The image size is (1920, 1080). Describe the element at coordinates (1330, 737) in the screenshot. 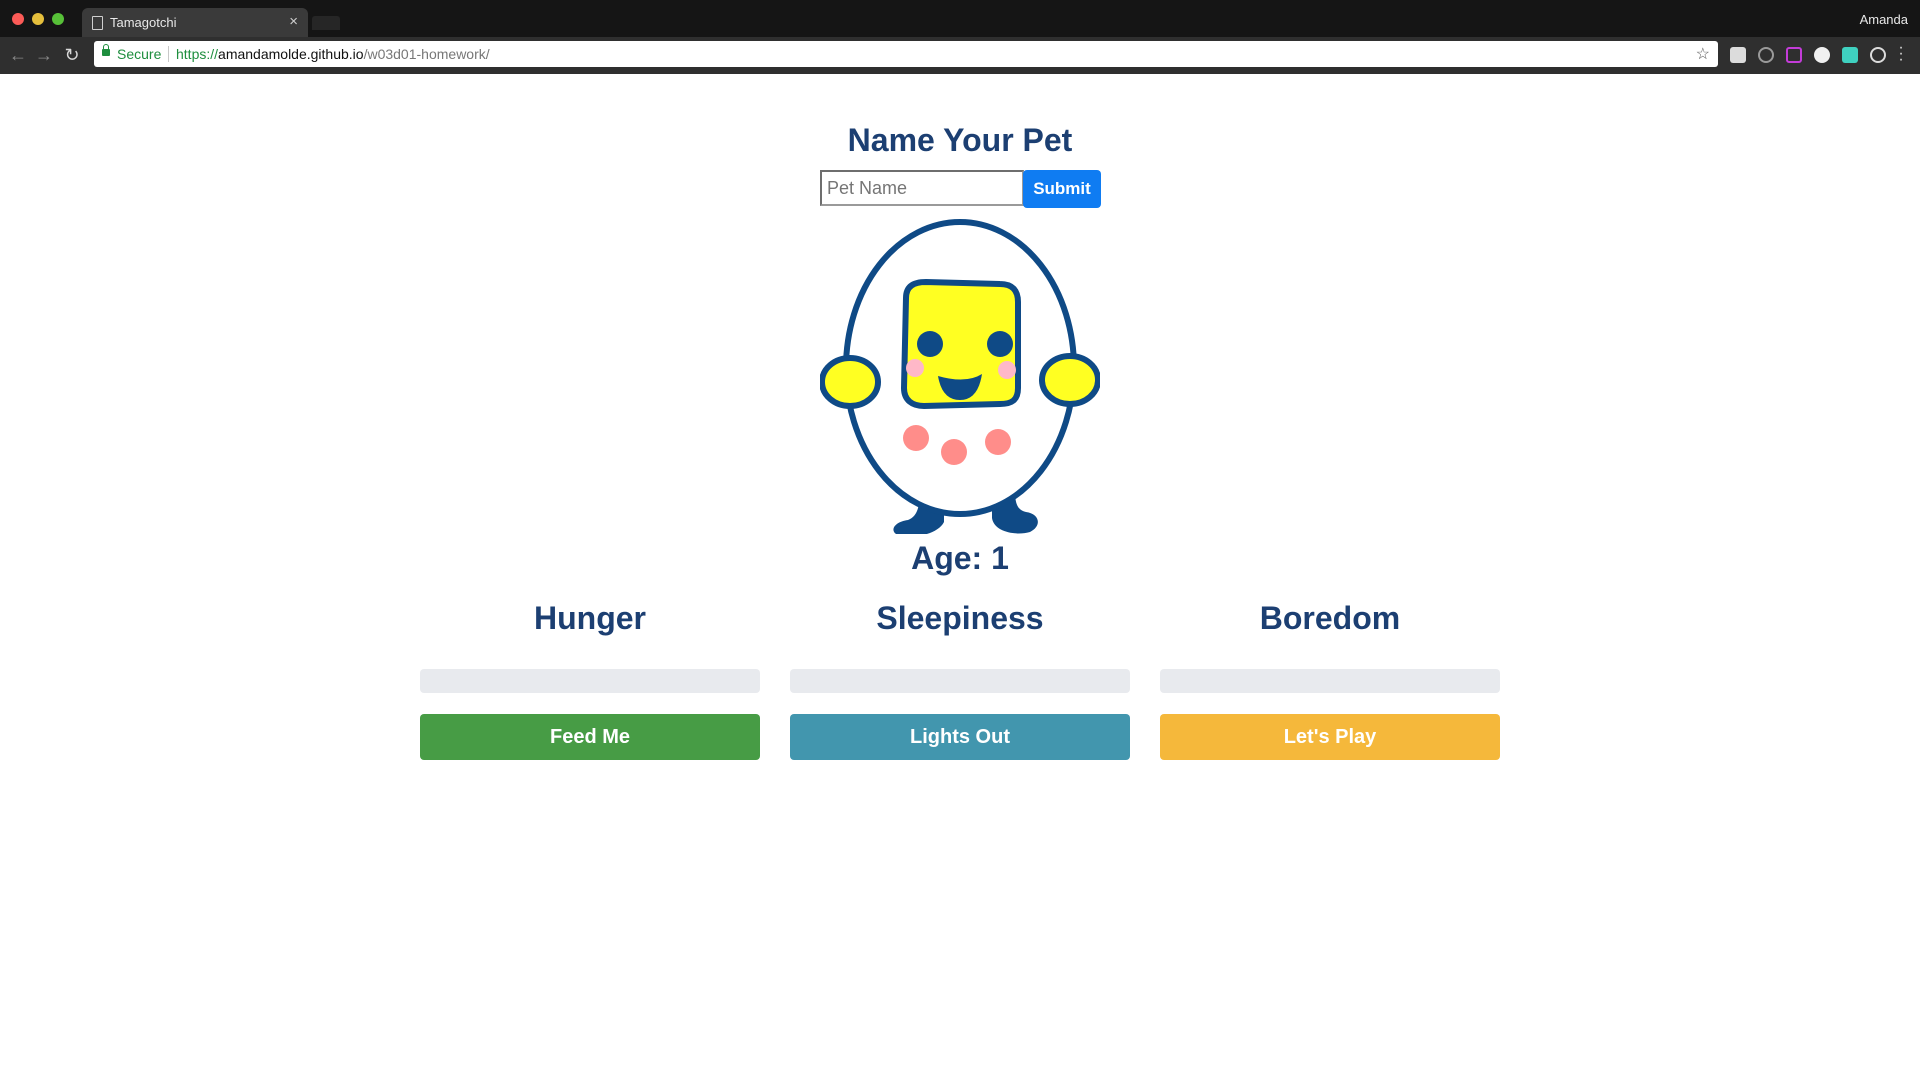

I see `lets-play-button: Let's Play` at that location.